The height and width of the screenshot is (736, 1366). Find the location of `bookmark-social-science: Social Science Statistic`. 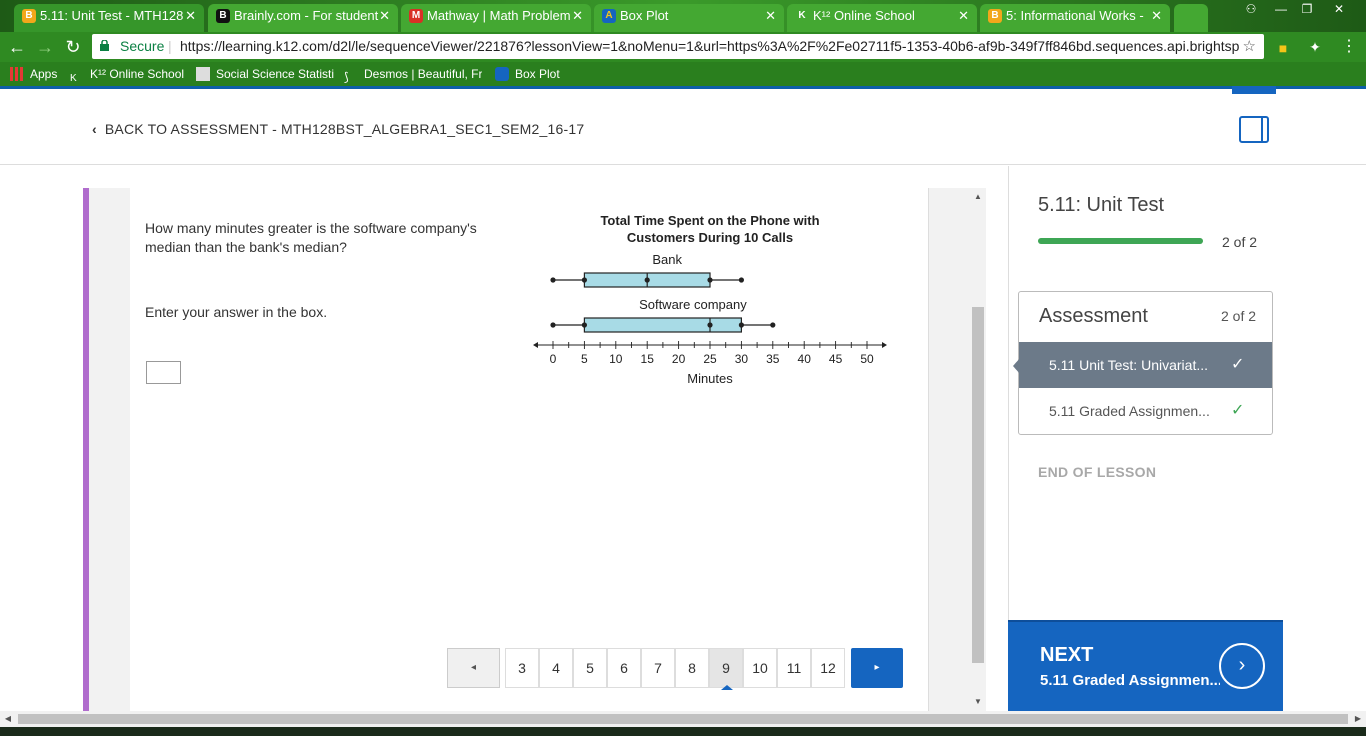

bookmark-social-science: Social Science Statistic is located at coordinates (265, 74).